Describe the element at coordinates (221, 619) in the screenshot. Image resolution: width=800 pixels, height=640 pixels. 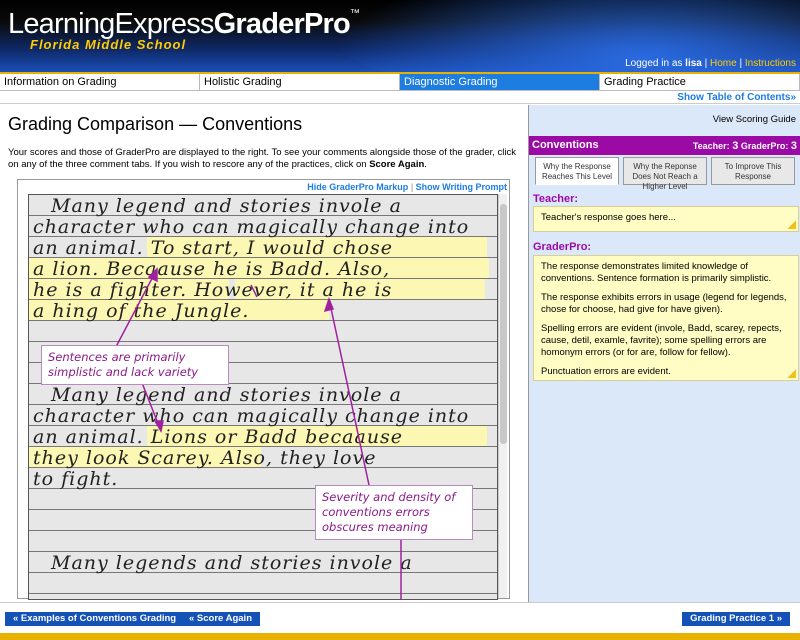
I see `score-again-button: « Score Again` at that location.